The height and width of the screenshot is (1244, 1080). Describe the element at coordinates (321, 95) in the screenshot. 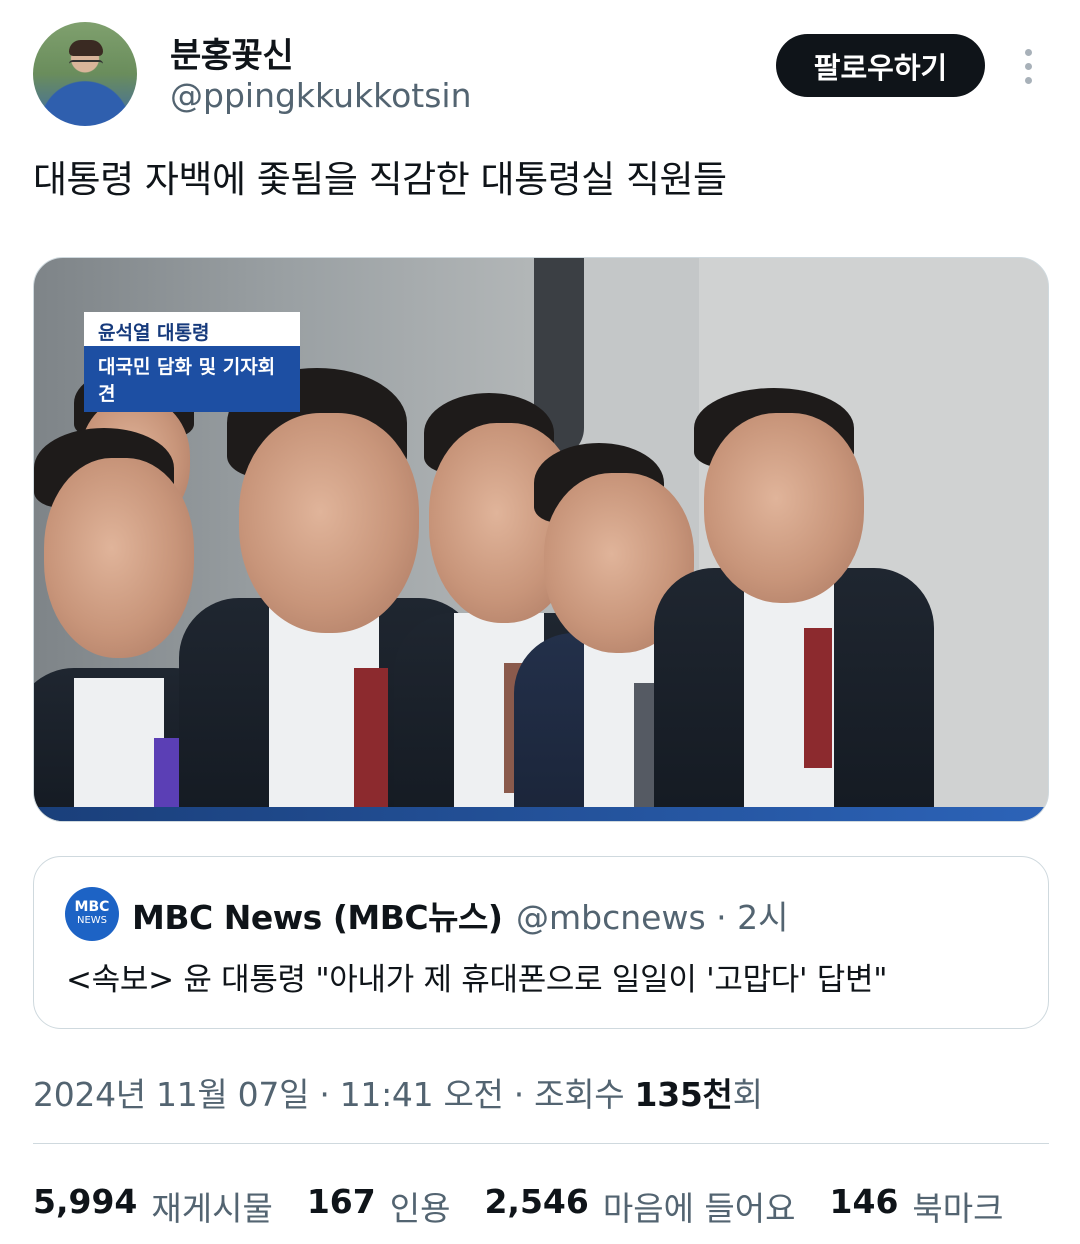

I see `author-handle: @ppingkkukkotsin` at that location.